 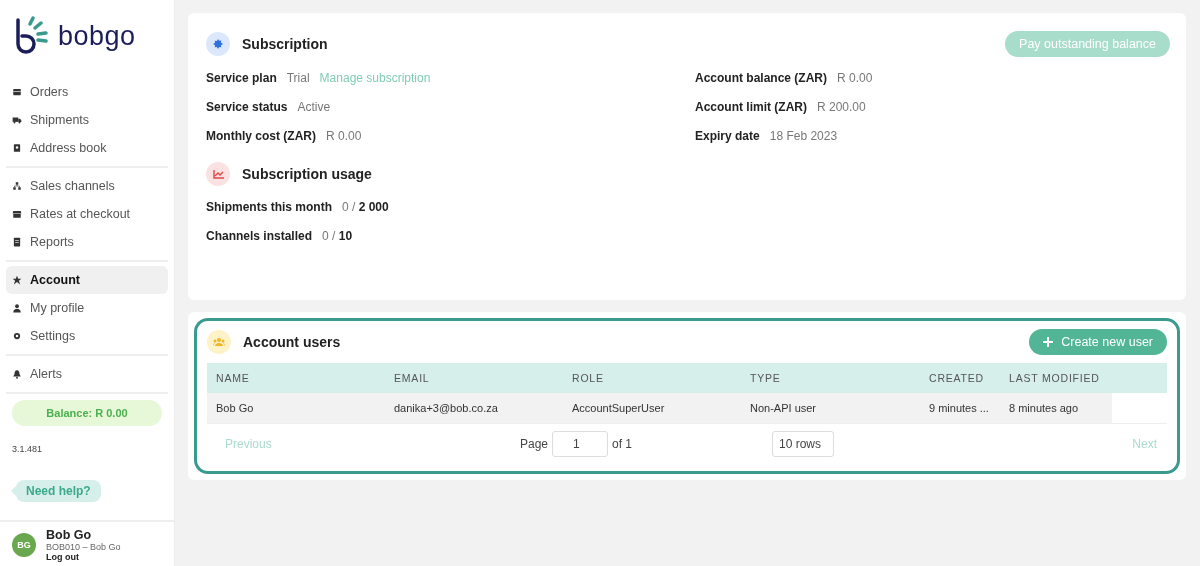 What do you see at coordinates (285, 44) in the screenshot?
I see `section-title: Subscription` at bounding box center [285, 44].